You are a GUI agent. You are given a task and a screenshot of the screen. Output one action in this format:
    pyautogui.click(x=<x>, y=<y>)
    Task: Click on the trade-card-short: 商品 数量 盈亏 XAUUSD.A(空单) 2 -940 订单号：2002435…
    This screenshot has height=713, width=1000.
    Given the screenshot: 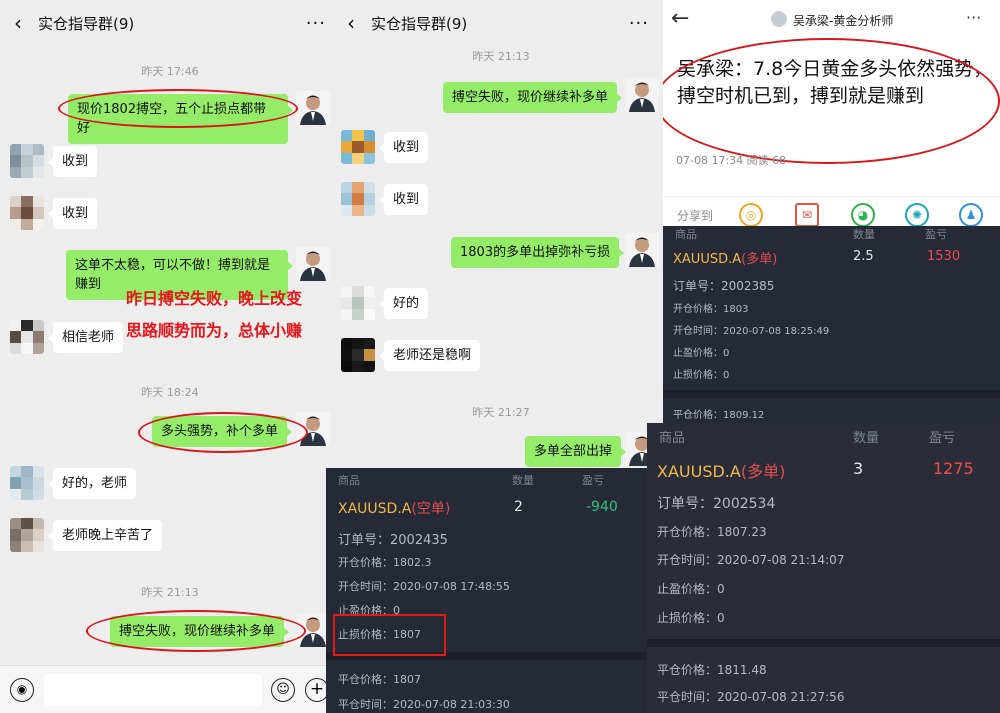 What is the action you would take?
    pyautogui.click(x=494, y=590)
    